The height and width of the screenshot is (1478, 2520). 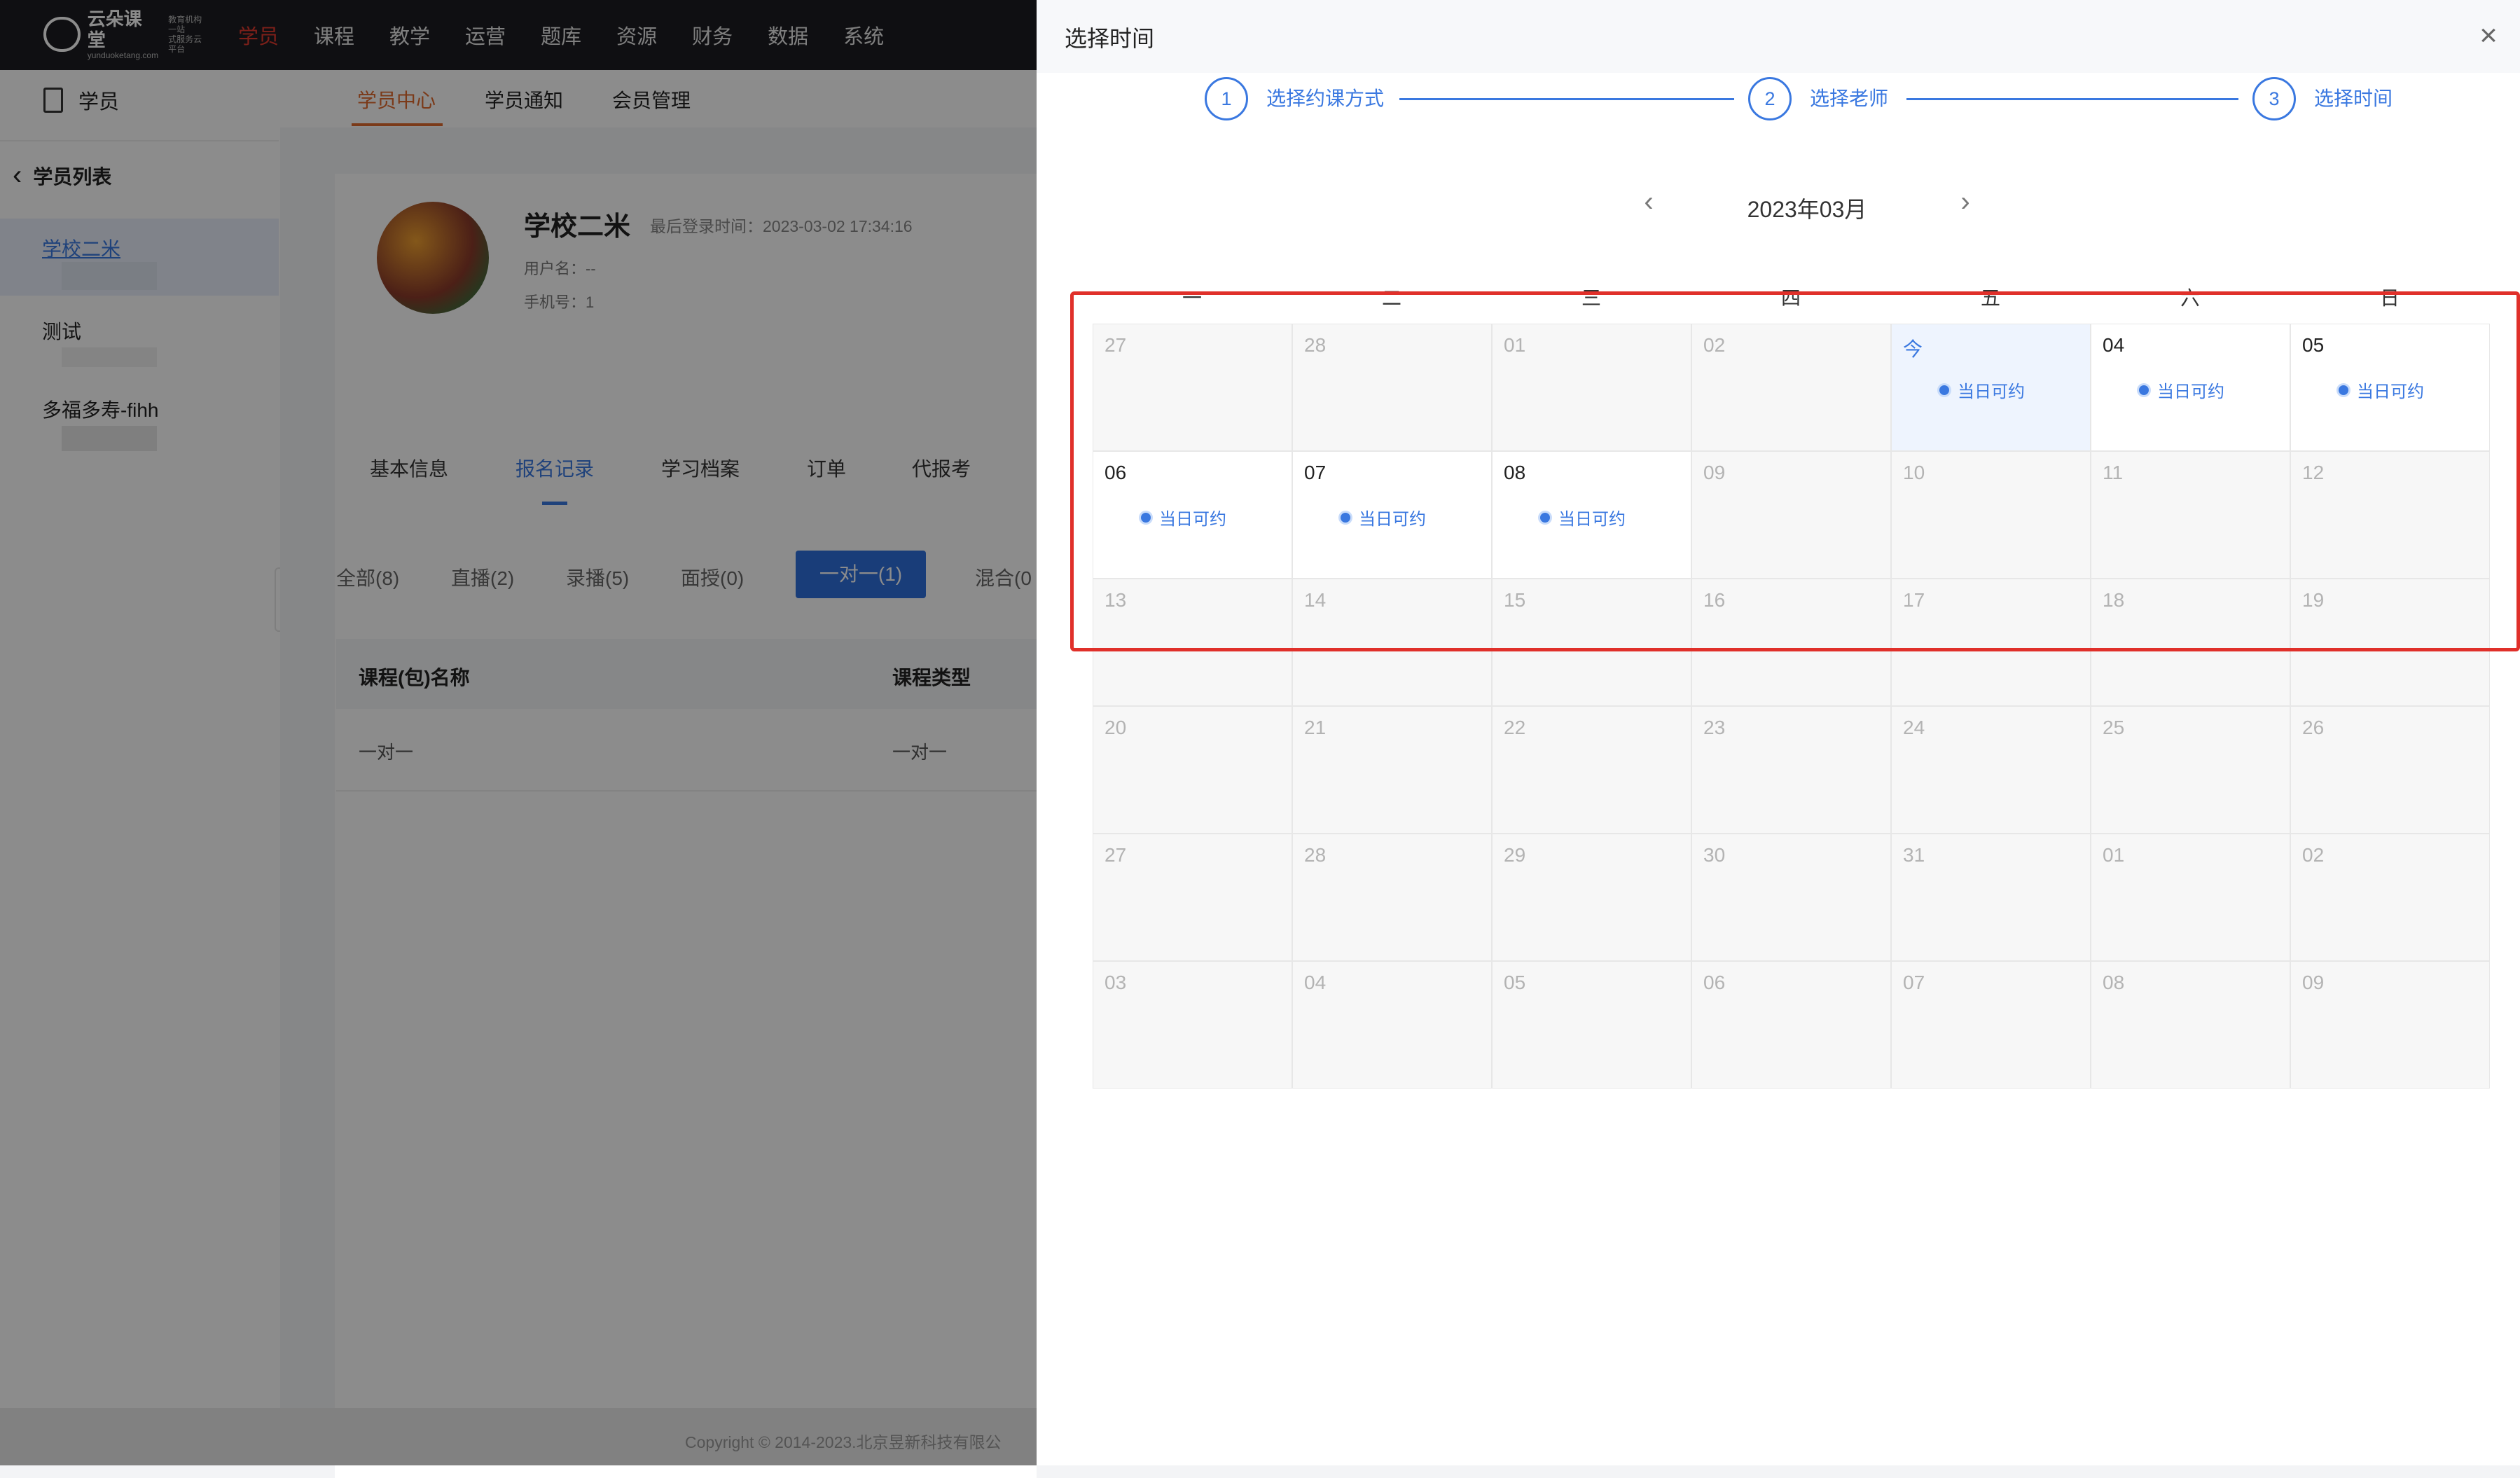 I want to click on calendar-day: 03, so click(x=1192, y=1025).